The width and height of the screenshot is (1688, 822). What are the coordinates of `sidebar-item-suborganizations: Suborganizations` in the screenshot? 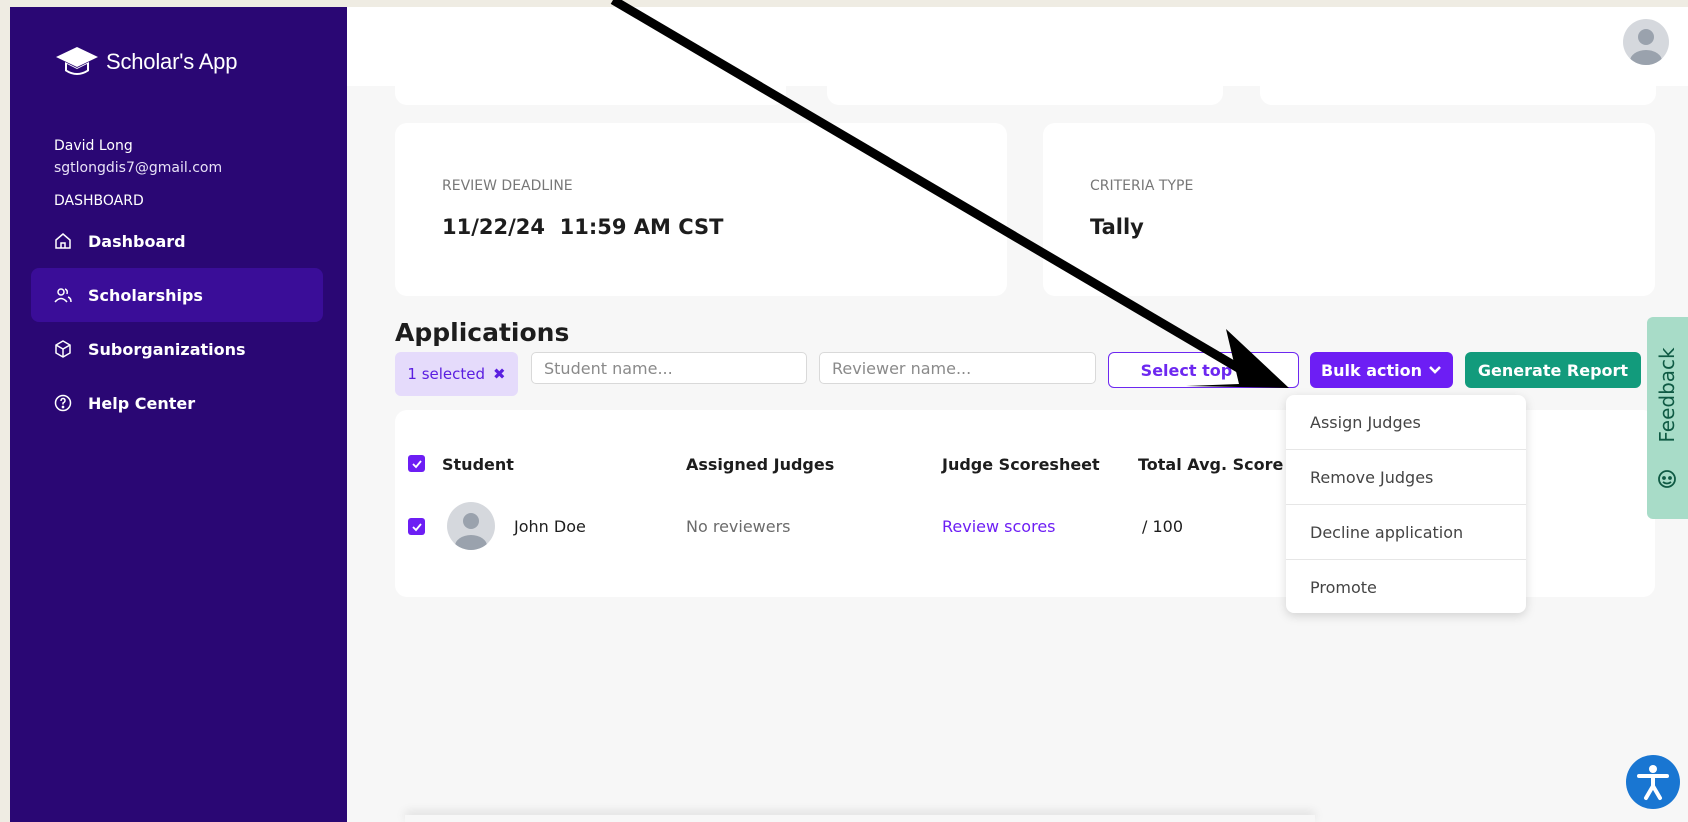 It's located at (177, 349).